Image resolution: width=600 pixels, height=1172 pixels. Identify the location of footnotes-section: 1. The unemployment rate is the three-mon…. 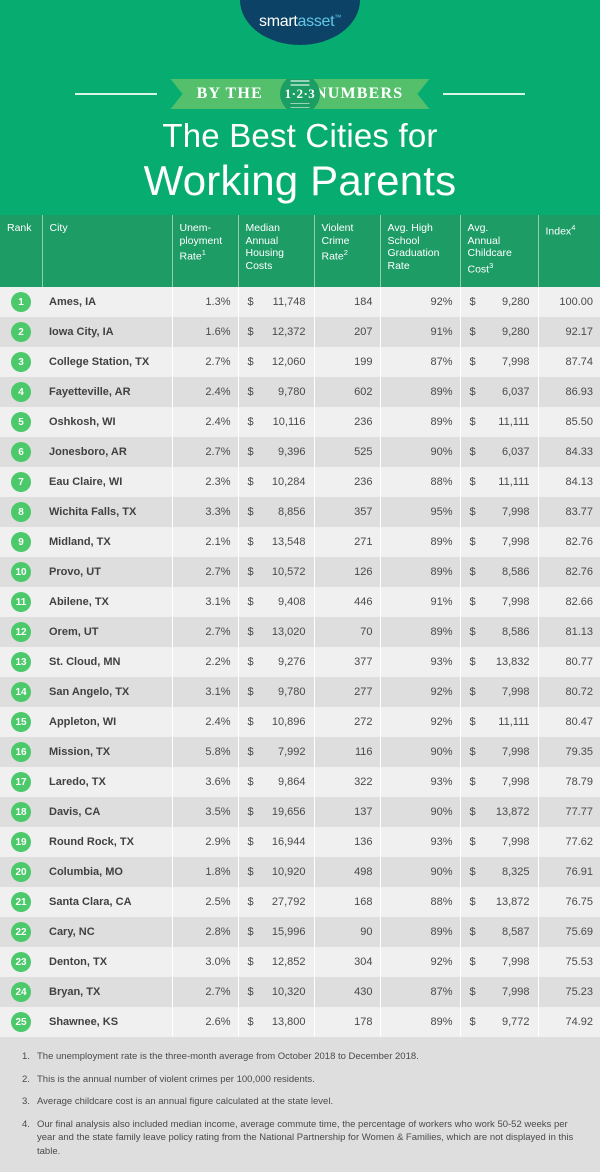
(300, 1104).